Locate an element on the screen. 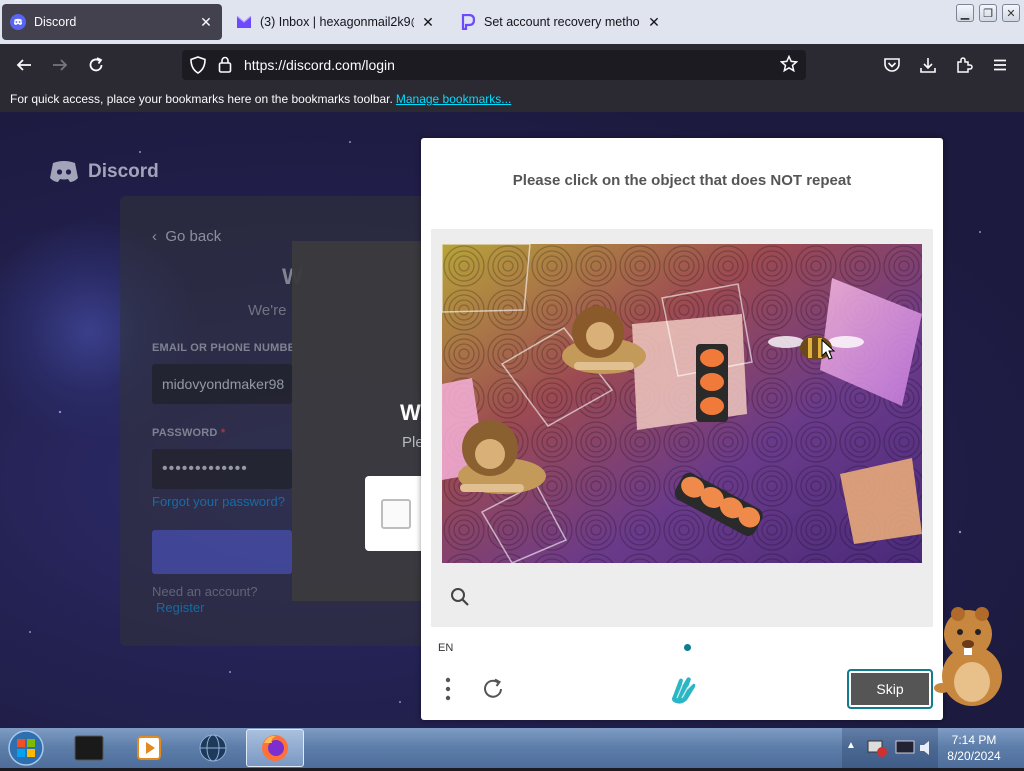 The width and height of the screenshot is (1024, 771). forward-button is located at coordinates (60, 65).